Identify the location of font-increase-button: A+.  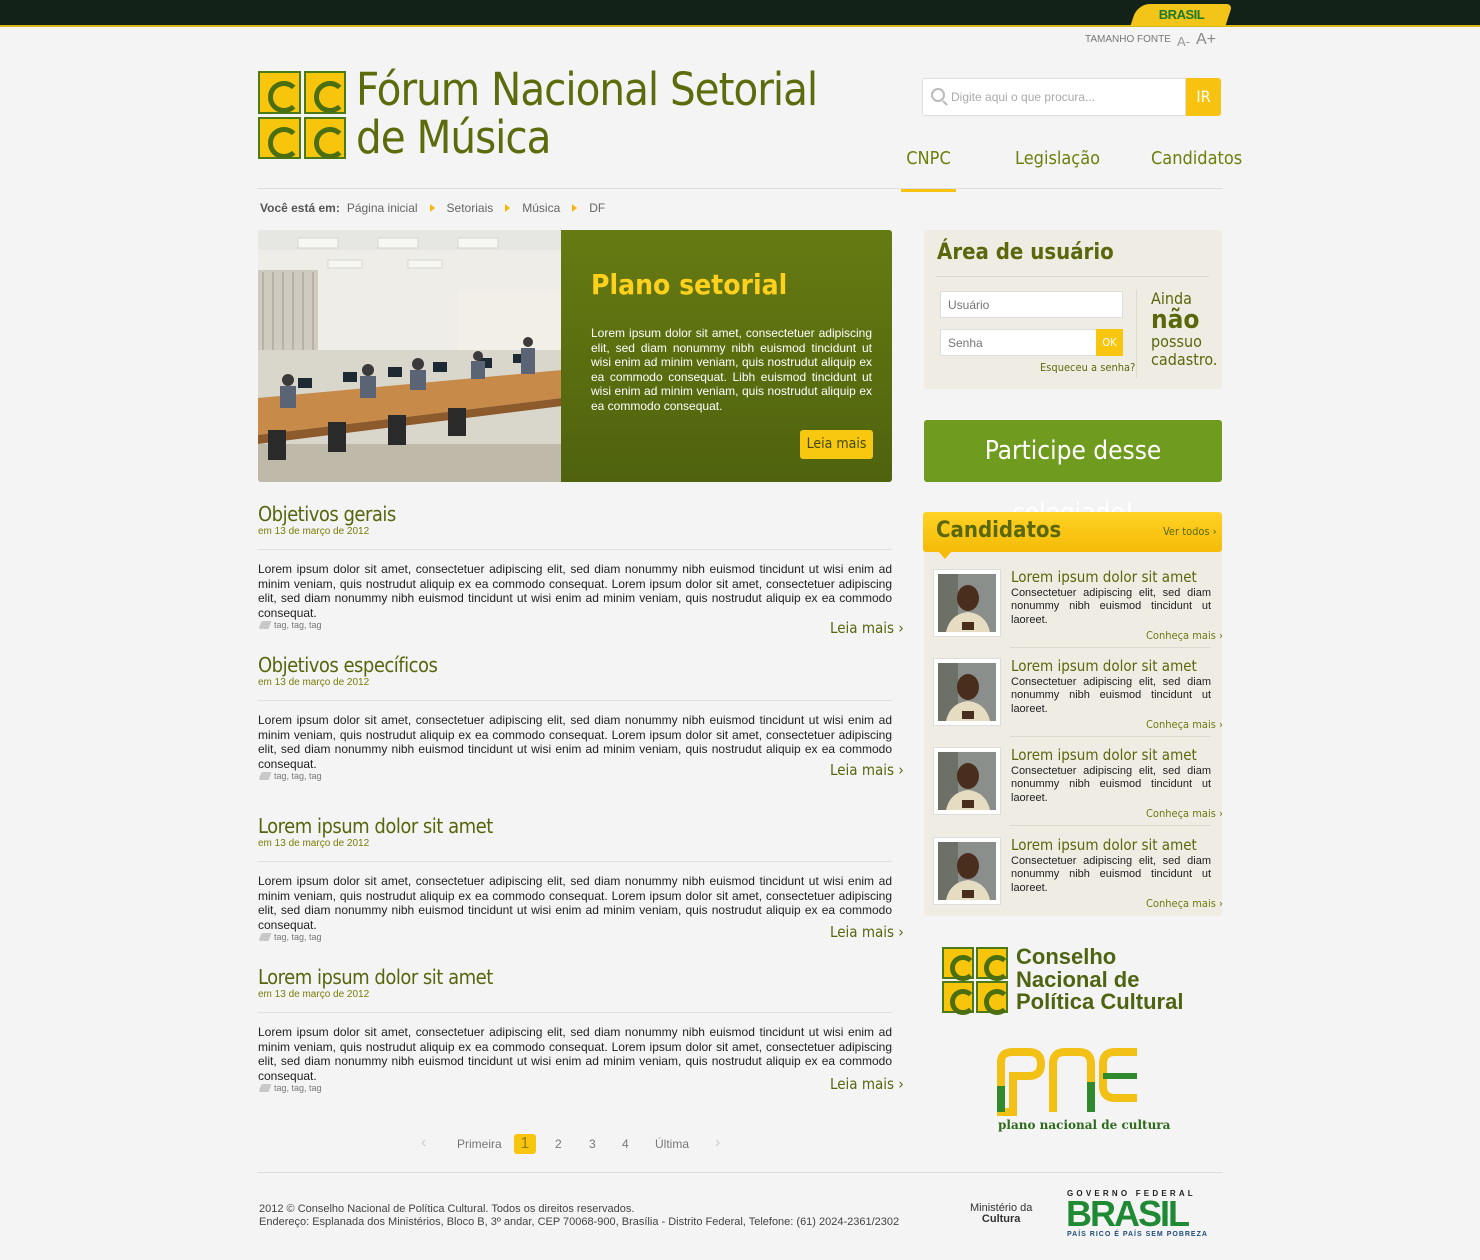
(1206, 40).